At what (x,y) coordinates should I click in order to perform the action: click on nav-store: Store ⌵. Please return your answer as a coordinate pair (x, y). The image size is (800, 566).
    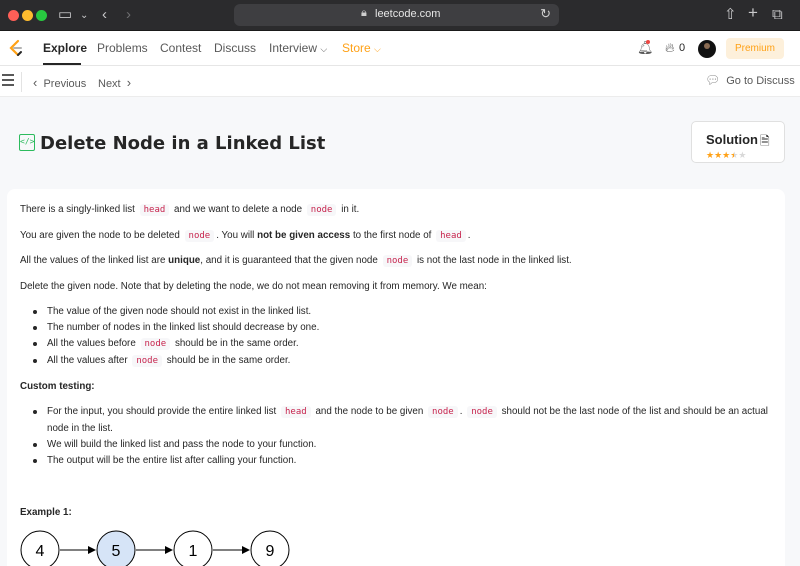
    Looking at the image, I should click on (361, 48).